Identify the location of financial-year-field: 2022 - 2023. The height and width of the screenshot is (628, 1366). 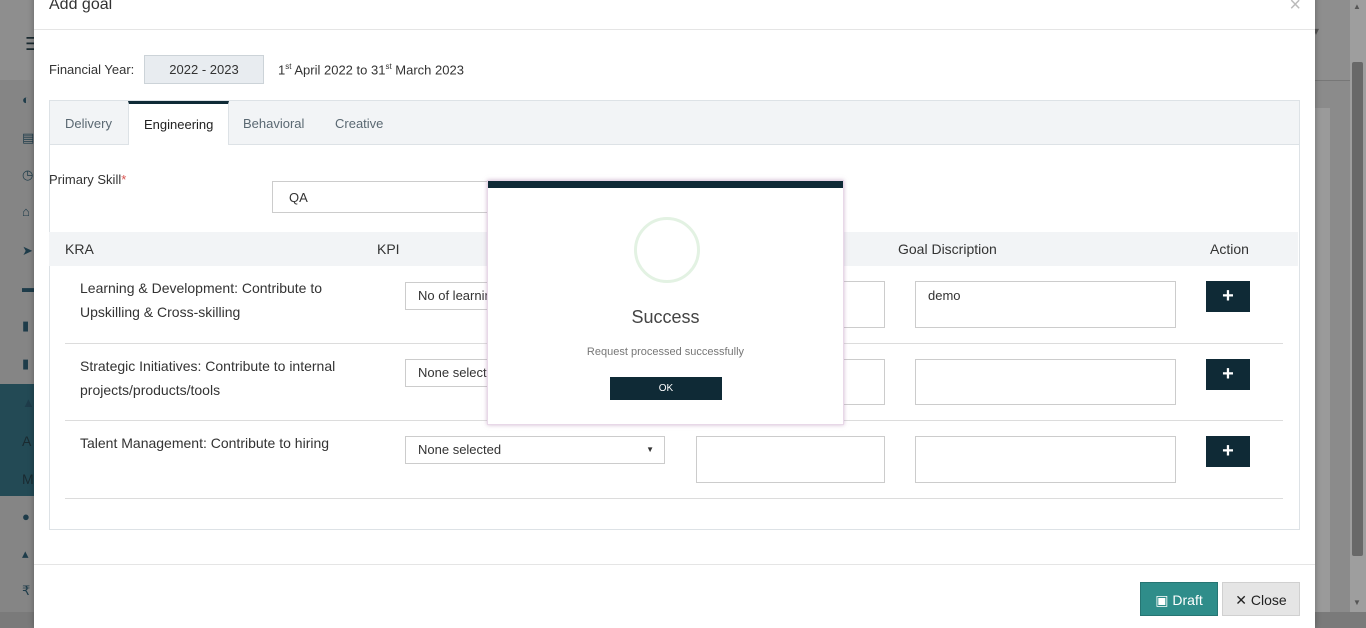
(204, 69).